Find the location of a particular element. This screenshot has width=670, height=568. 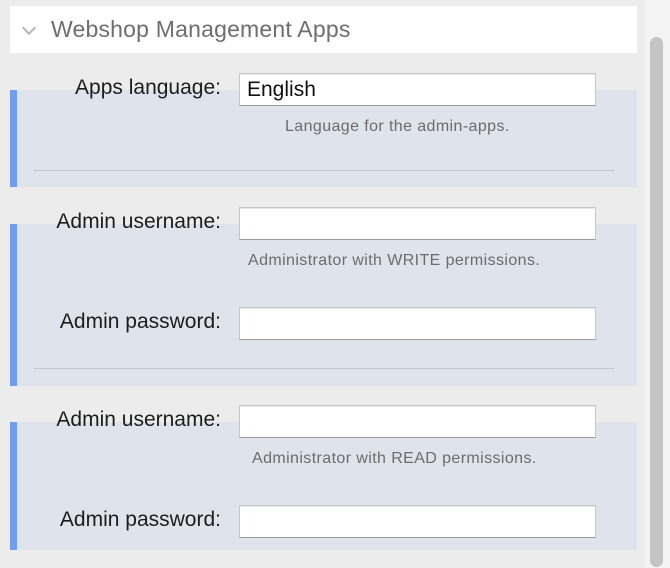

scrollbar-thumb is located at coordinates (656, 302).